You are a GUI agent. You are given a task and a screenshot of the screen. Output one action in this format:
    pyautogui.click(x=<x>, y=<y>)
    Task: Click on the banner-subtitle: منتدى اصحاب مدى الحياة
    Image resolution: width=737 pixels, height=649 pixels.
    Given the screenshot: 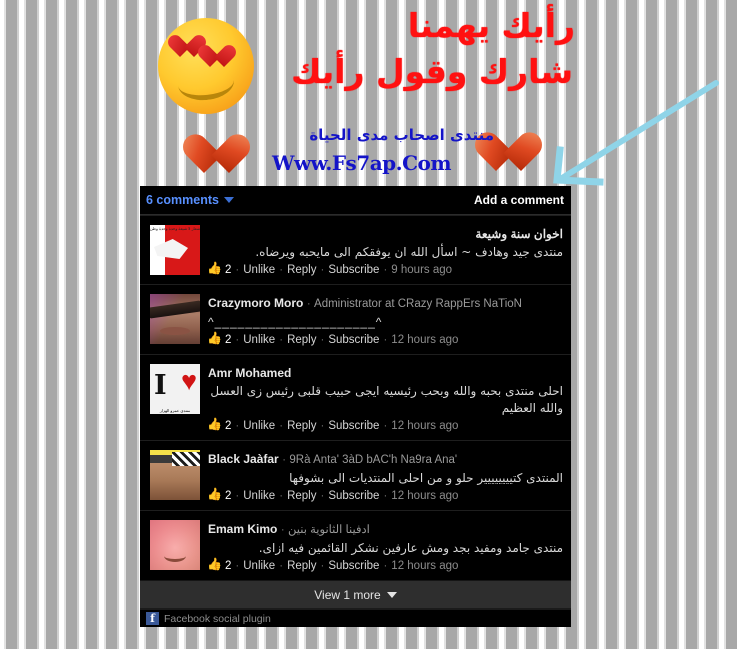 What is the action you would take?
    pyautogui.click(x=401, y=135)
    